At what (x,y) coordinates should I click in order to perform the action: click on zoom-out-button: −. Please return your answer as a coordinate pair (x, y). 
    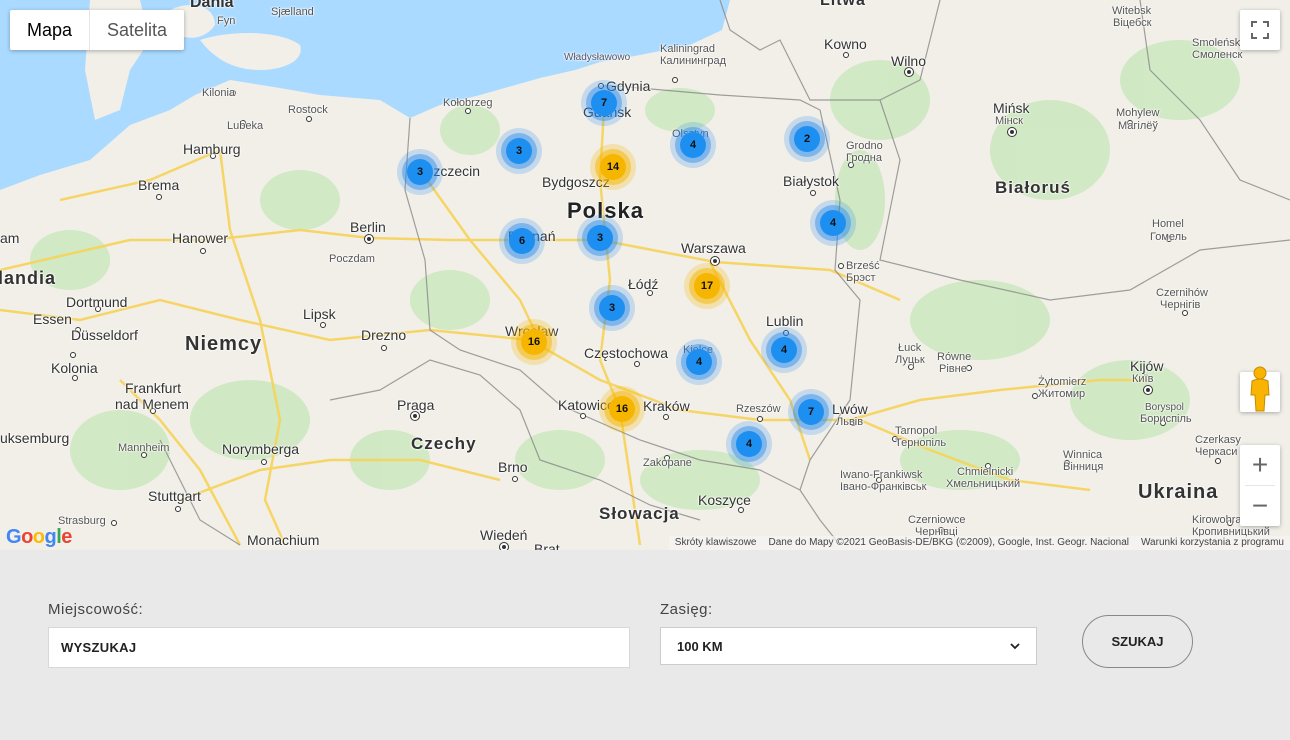
    Looking at the image, I should click on (1260, 506).